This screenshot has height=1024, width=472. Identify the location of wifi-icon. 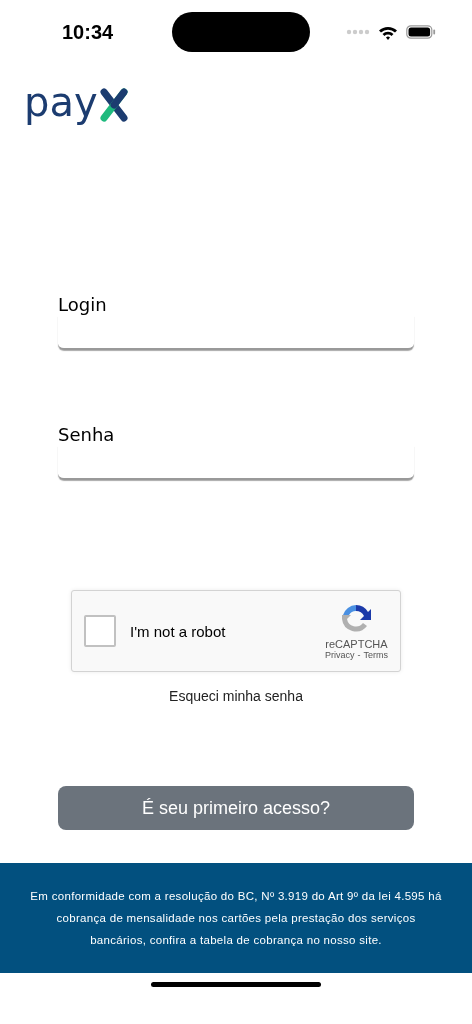
(388, 32).